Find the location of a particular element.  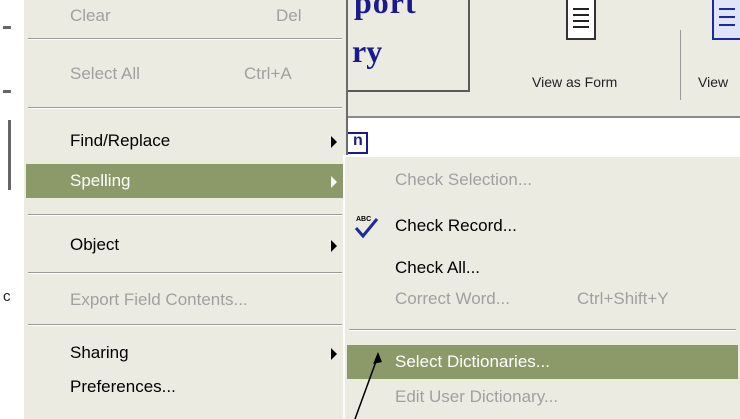

menu-item-sharing: Sharing is located at coordinates (185, 353).